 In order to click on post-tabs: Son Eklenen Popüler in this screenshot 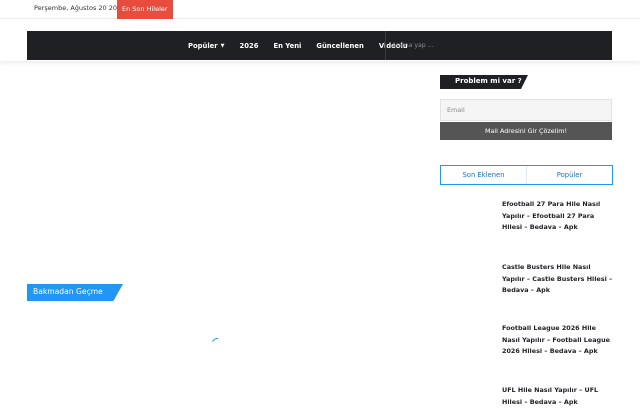, I will do `click(526, 175)`.